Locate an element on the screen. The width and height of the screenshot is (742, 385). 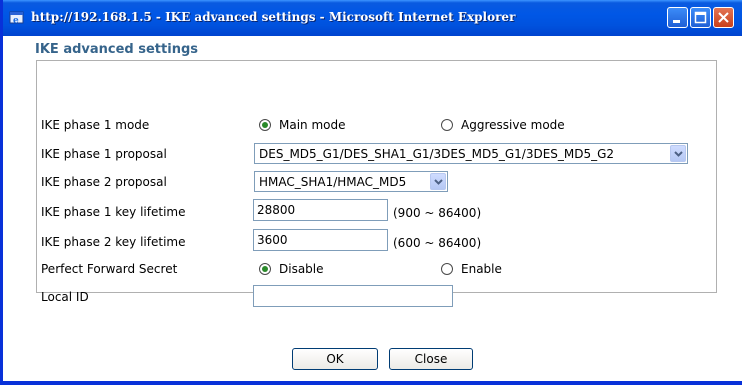
phase2-lifetime-value: 3600 is located at coordinates (272, 240).